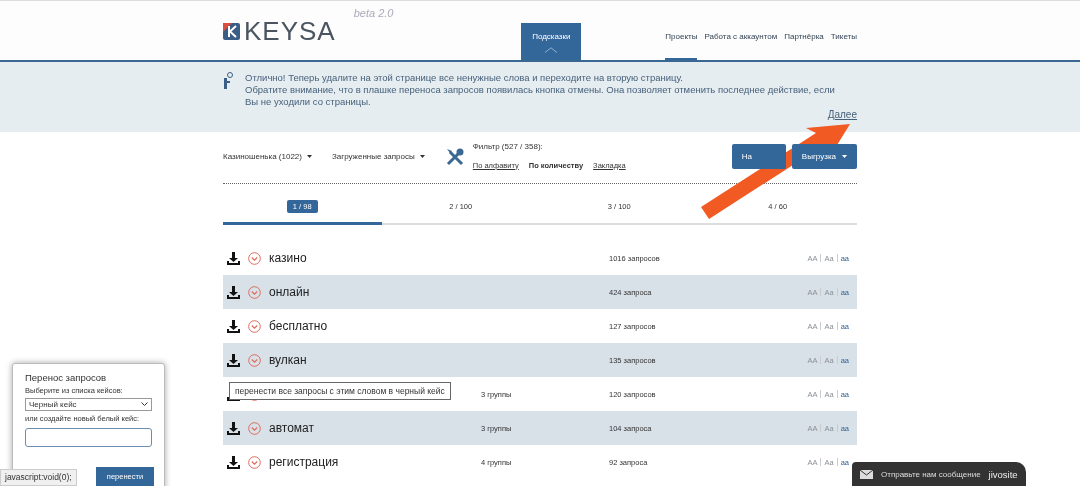 This screenshot has width=1080, height=486. I want to click on dropdown-button: На, so click(758, 156).